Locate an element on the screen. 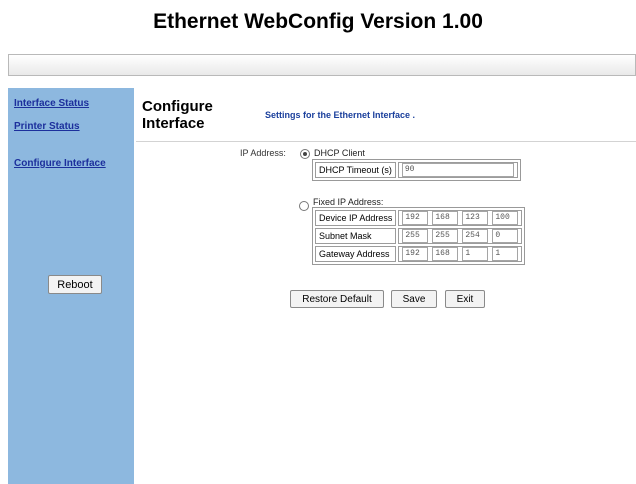  table-row: Subnet Mask 255 255 254 0 is located at coordinates (419, 236).